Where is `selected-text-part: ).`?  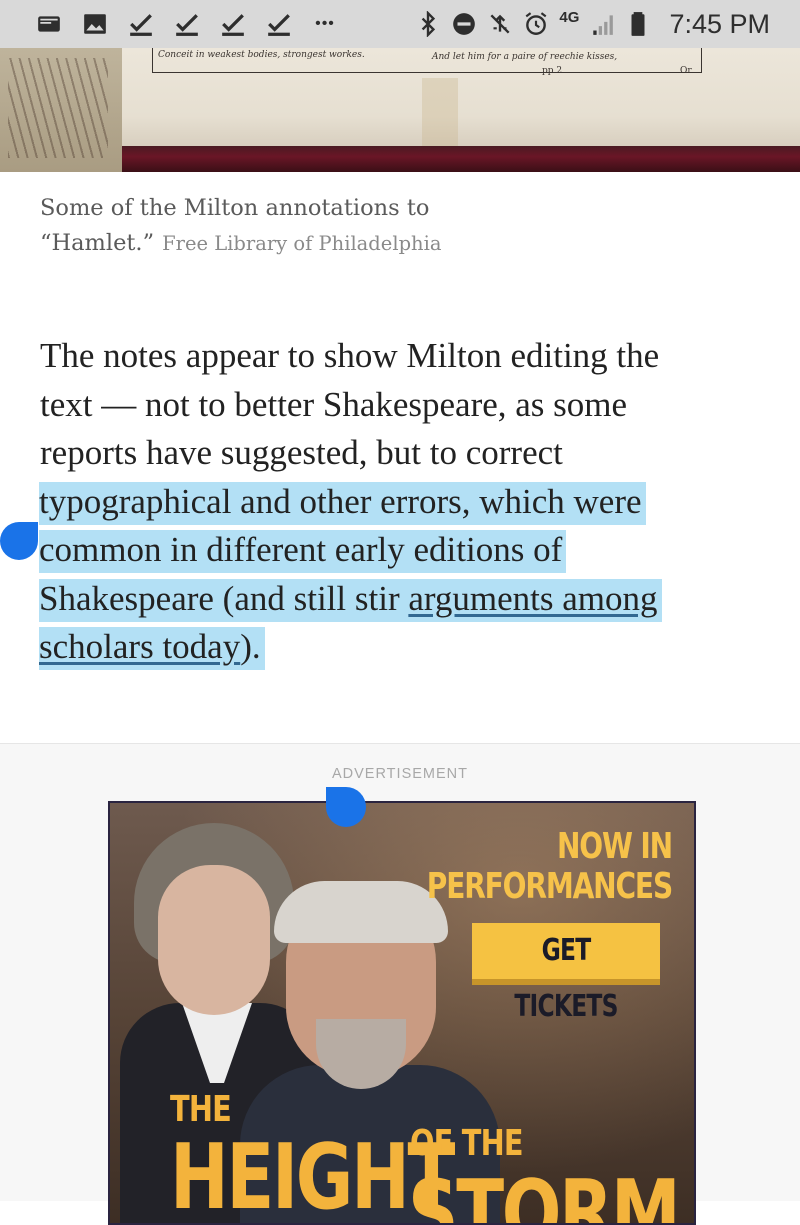
selected-text-part: ). is located at coordinates (250, 646).